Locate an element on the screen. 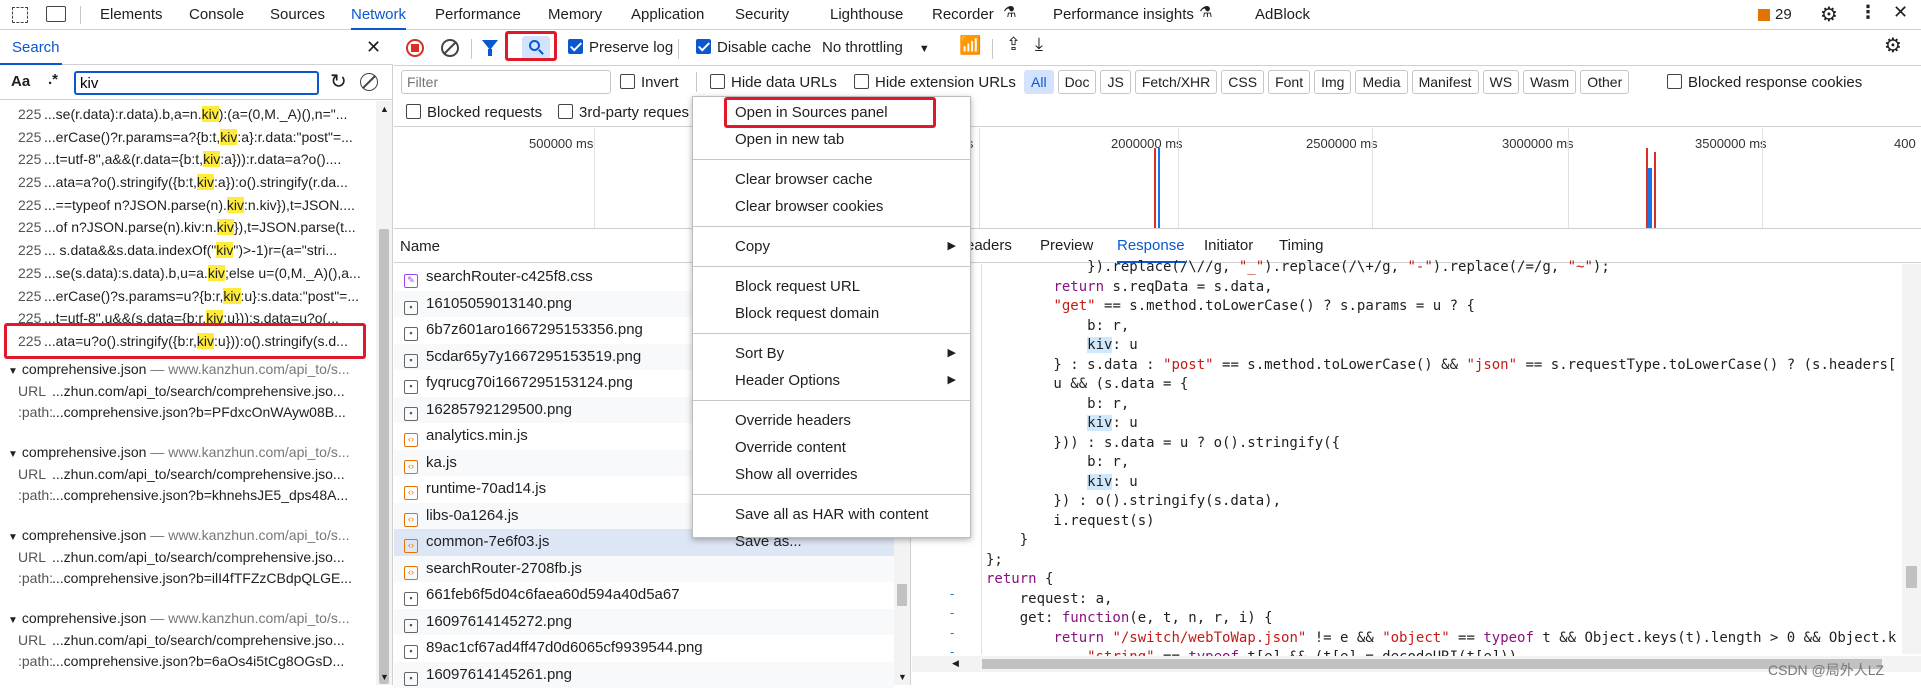  match-case-button: Aa is located at coordinates (20, 81).